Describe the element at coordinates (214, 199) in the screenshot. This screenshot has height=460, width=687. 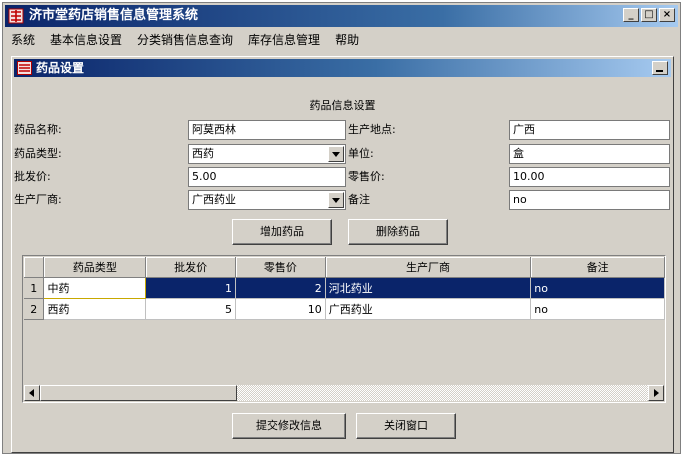
I see `manufacturer-value: 广西药业` at that location.